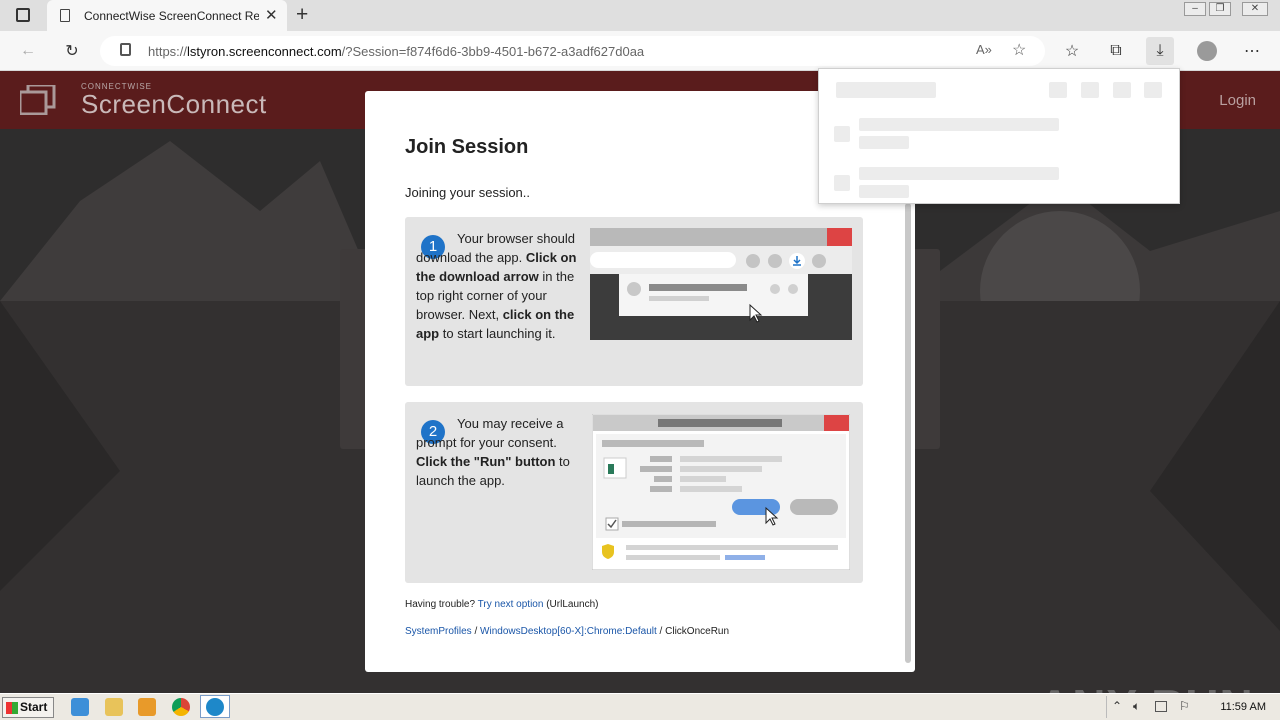 The image size is (1280, 720). I want to click on close-window-button: ✕, so click(1255, 9).